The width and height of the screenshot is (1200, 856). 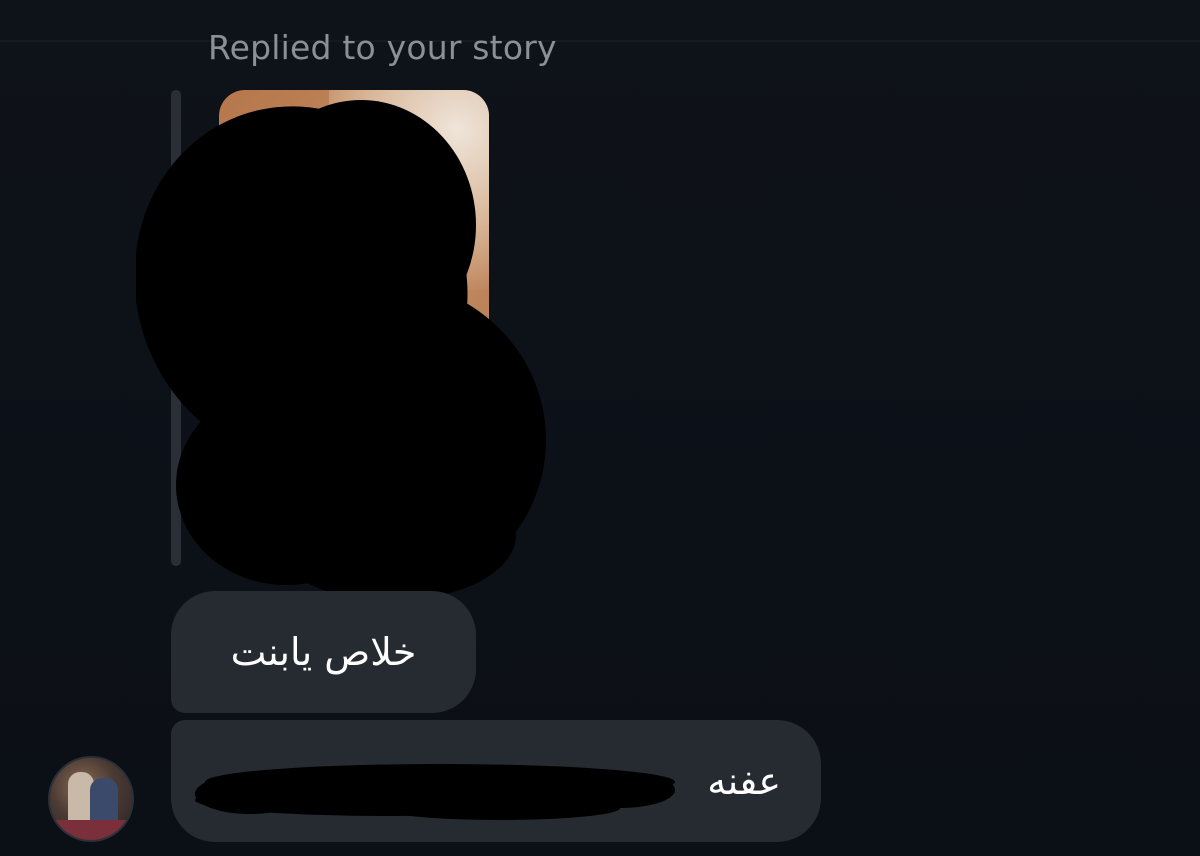 I want to click on message-text: خلاص يابنت, so click(x=323, y=652).